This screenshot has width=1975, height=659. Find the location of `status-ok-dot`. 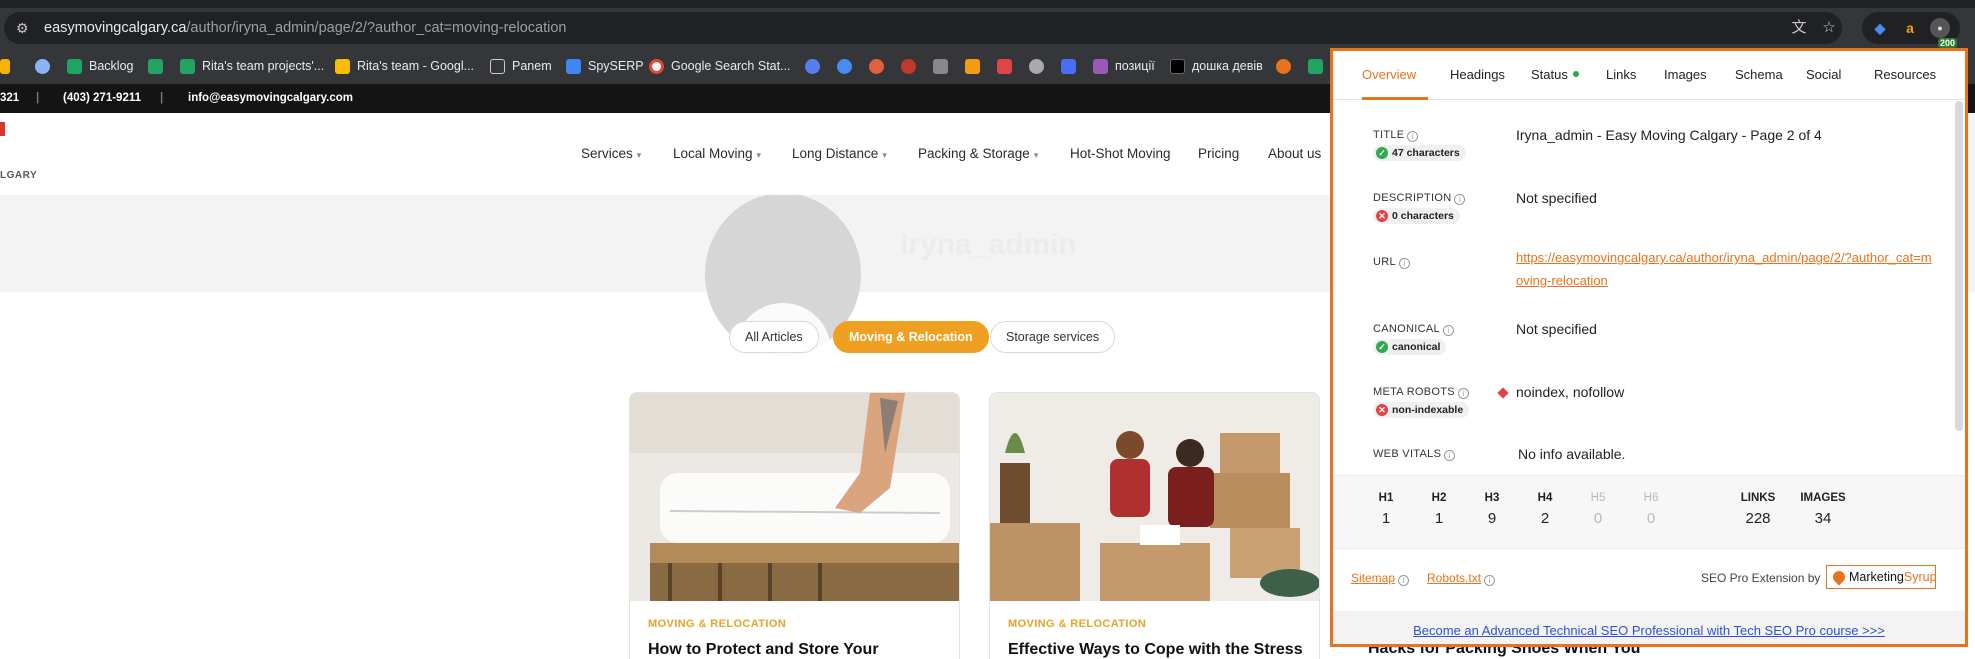

status-ok-dot is located at coordinates (1575, 74).